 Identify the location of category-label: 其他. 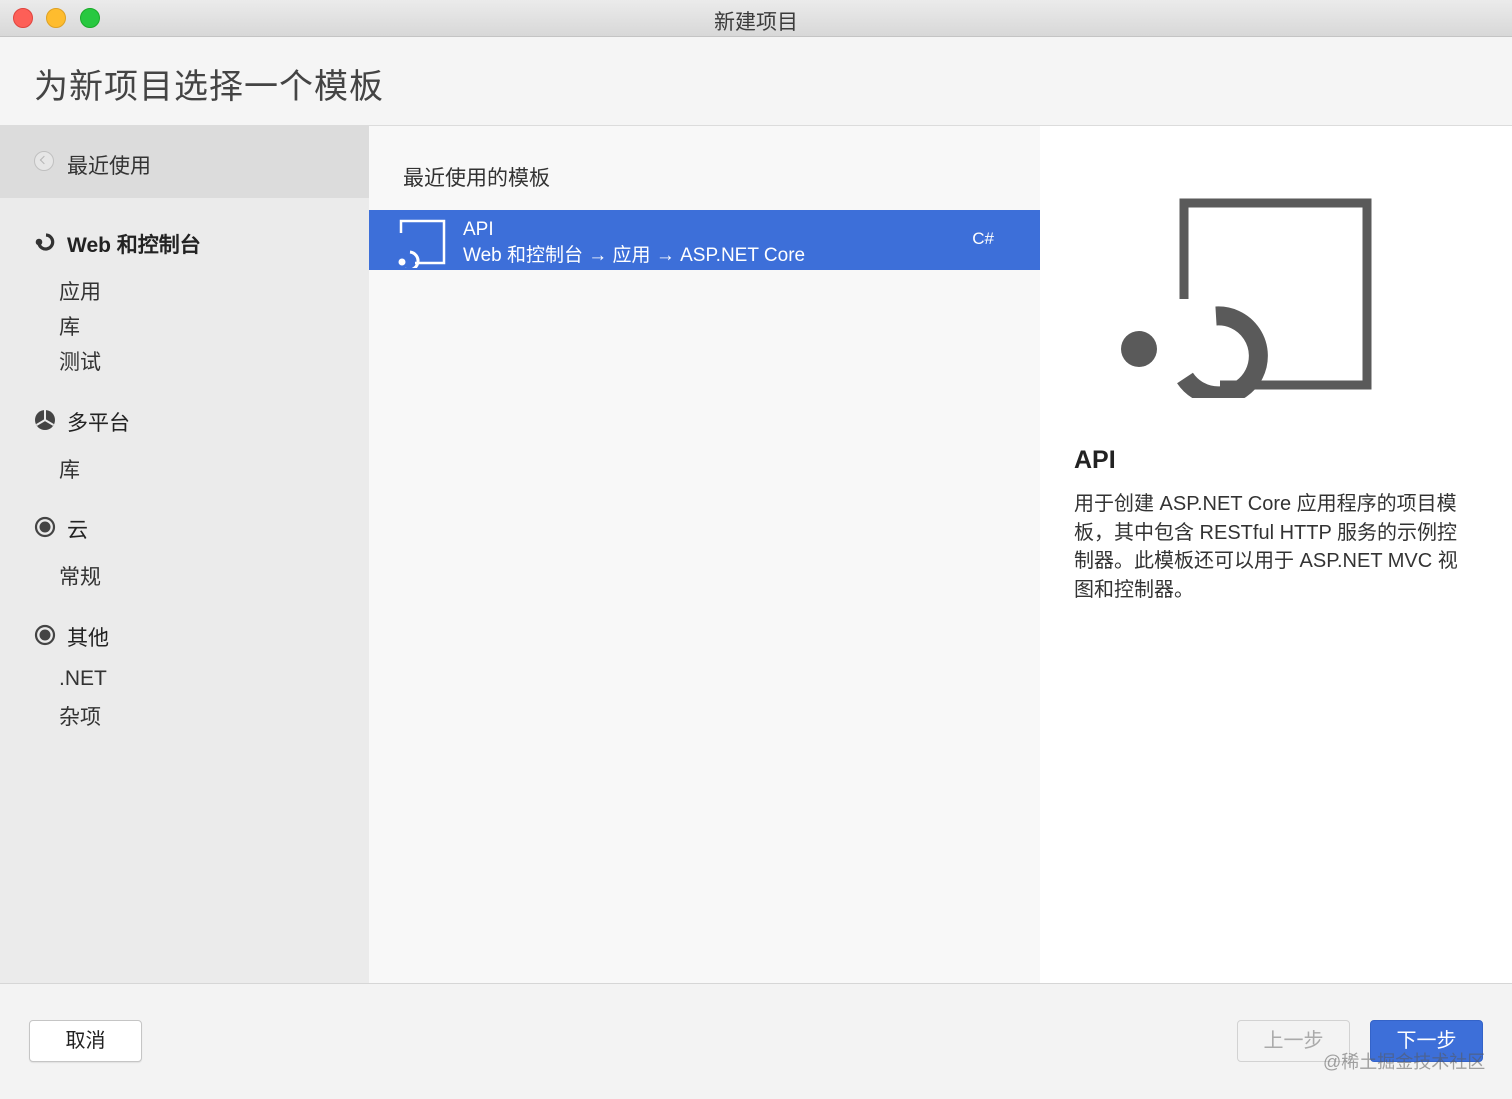
(88, 638).